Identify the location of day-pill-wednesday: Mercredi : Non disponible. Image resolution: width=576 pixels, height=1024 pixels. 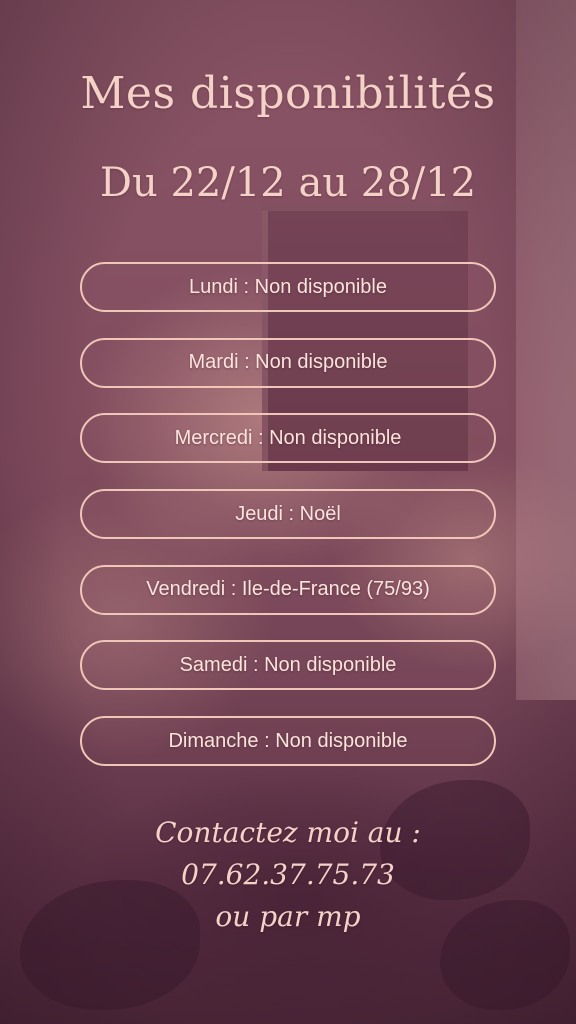
(288, 438).